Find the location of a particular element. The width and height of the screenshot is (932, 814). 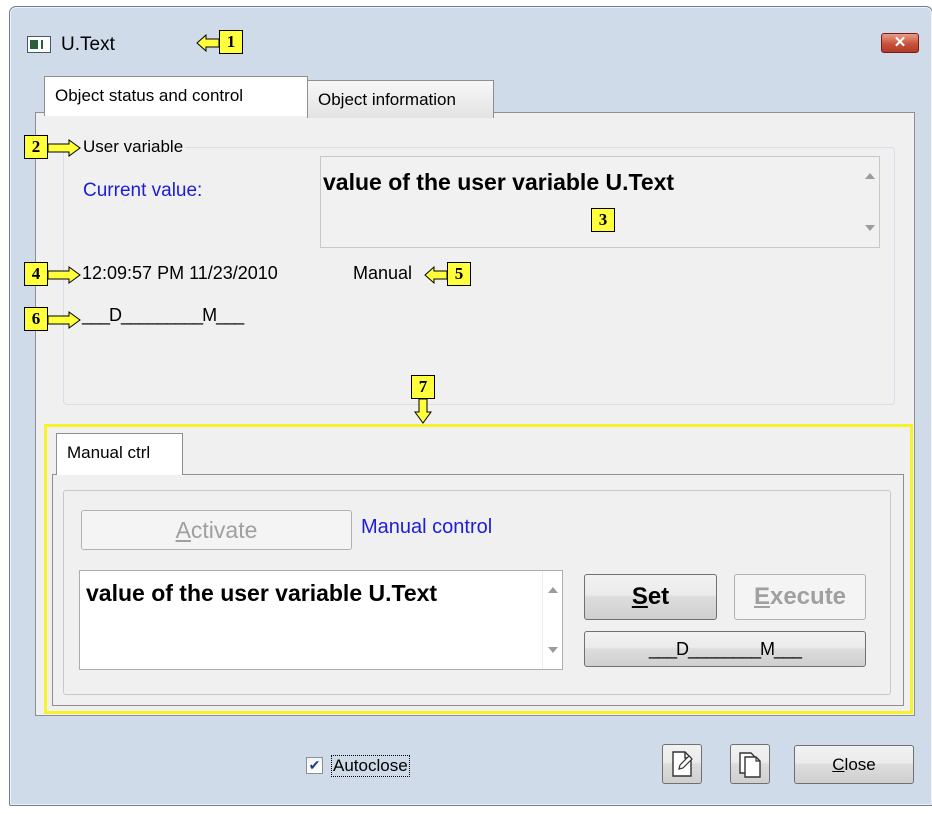

autoclose-checkbox: ✔ is located at coordinates (314, 765).